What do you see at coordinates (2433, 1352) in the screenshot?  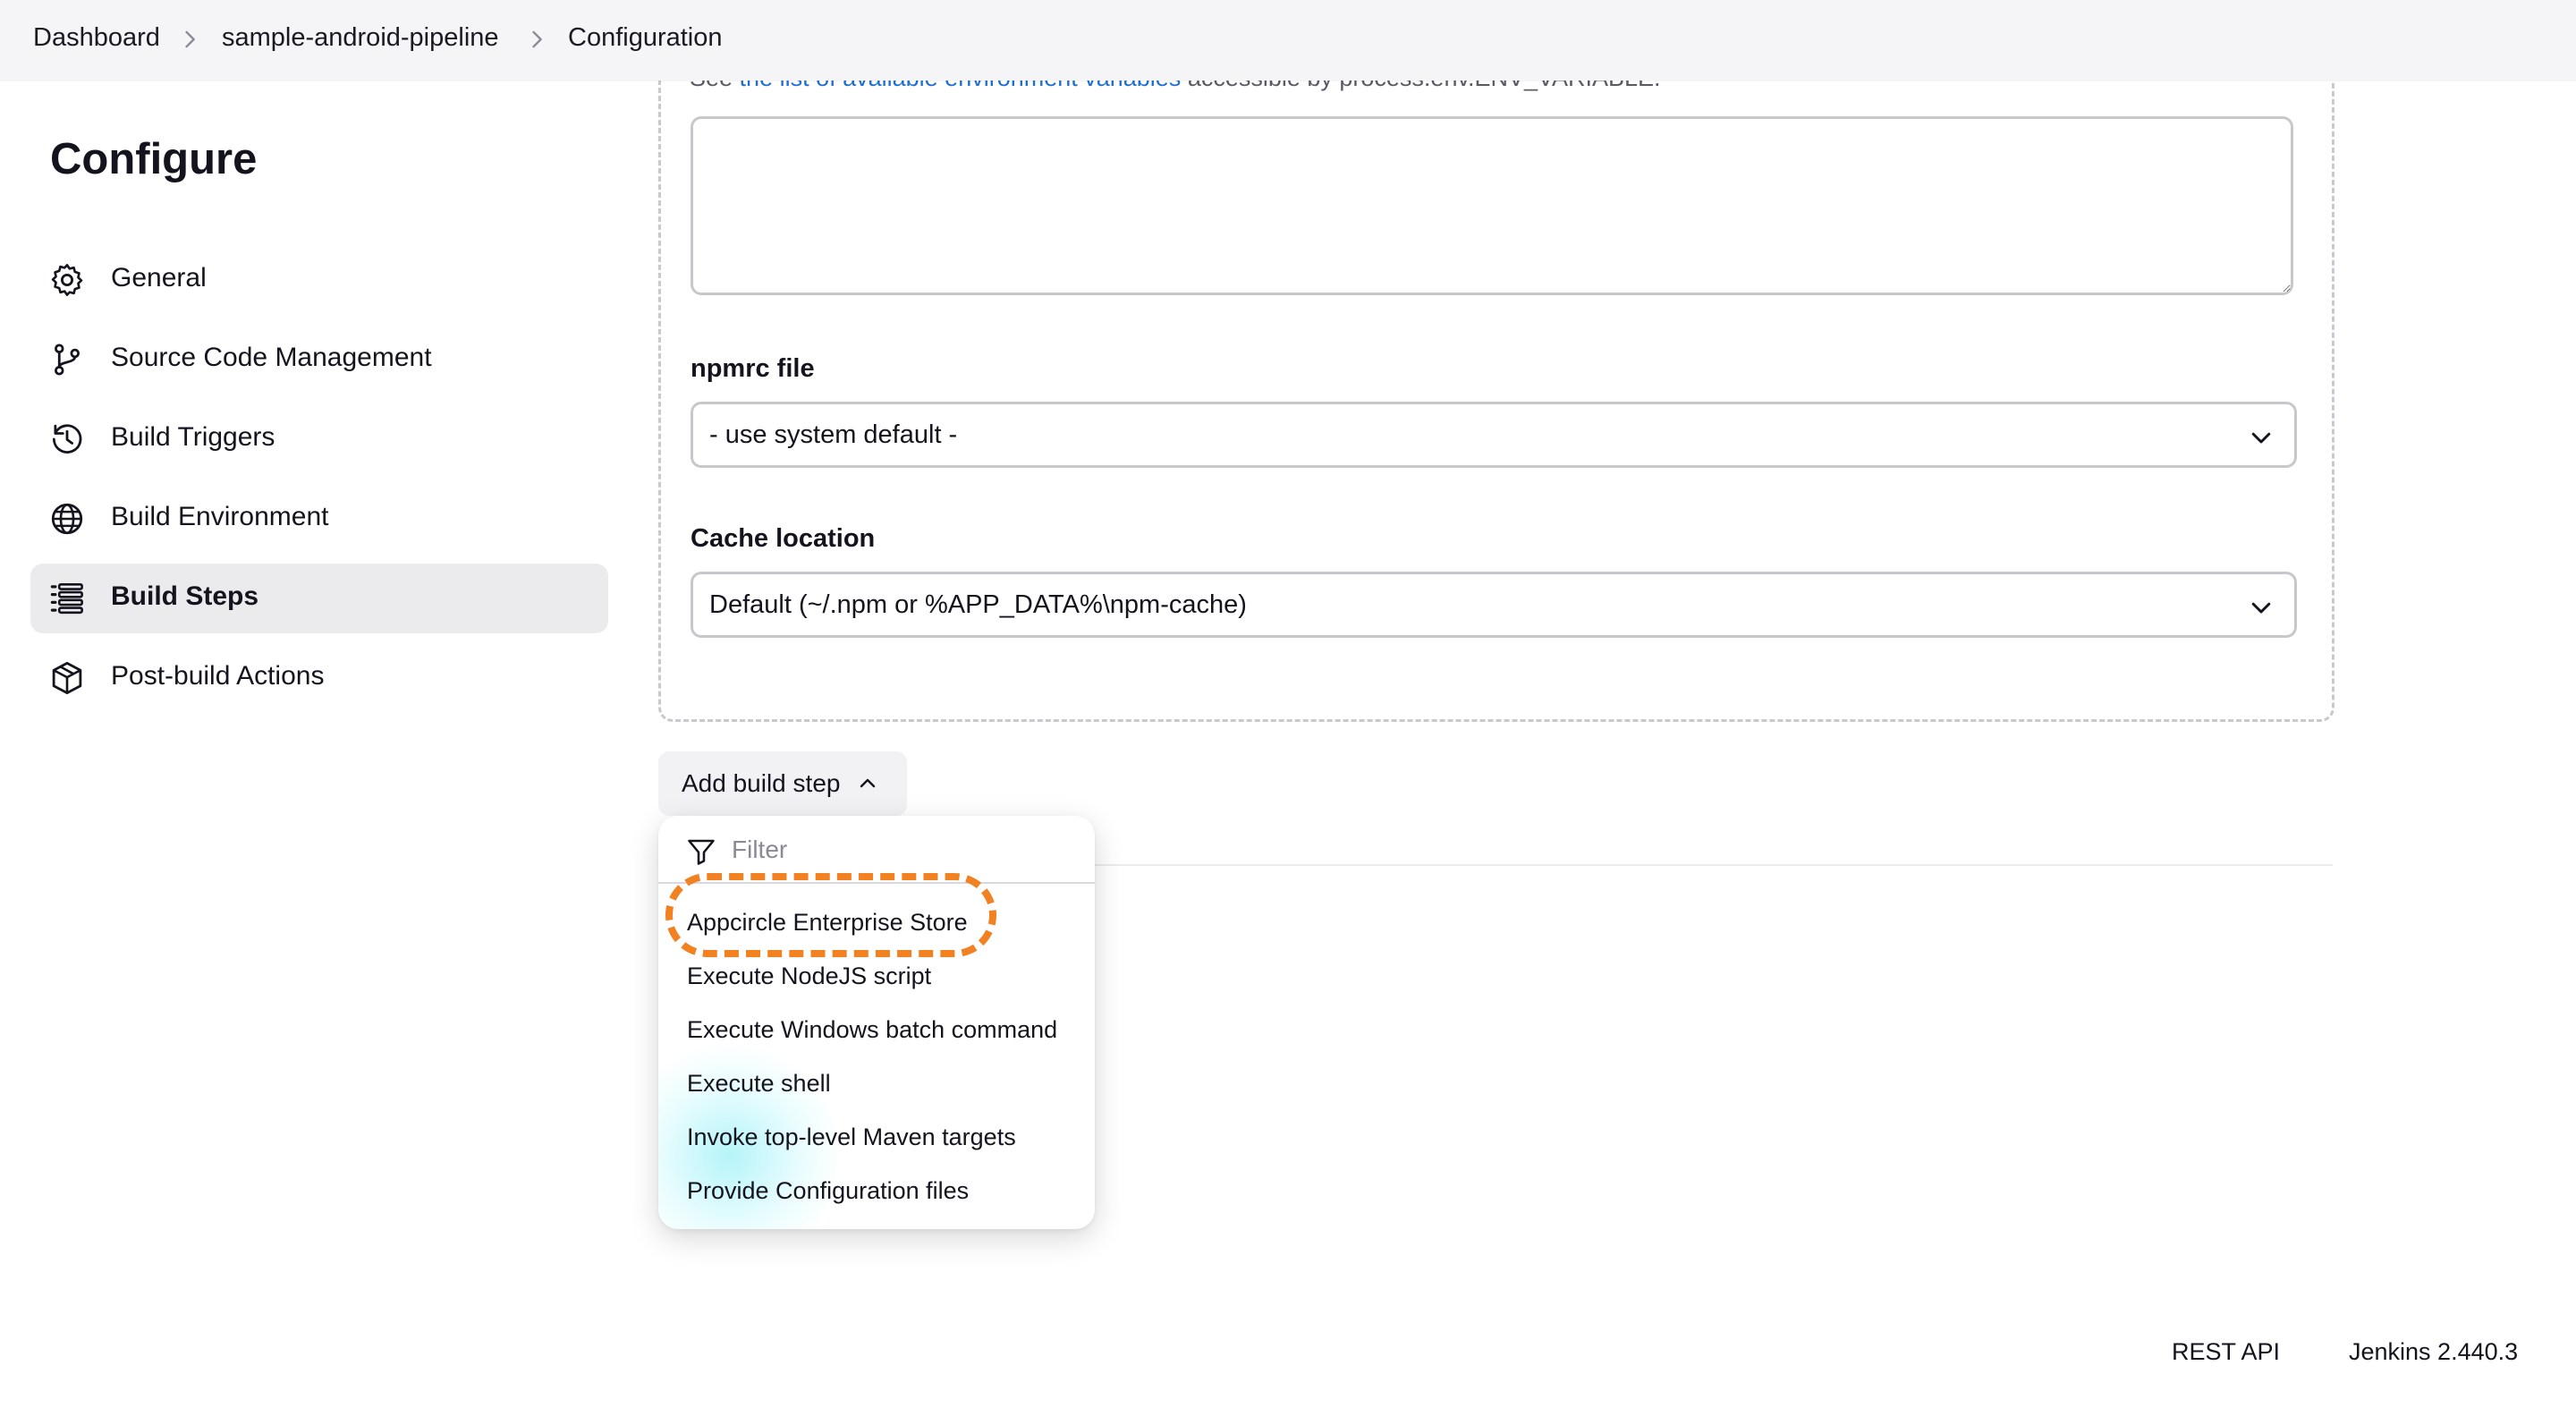 I see `jenkins-version-link: Jenkins 2.440.3` at bounding box center [2433, 1352].